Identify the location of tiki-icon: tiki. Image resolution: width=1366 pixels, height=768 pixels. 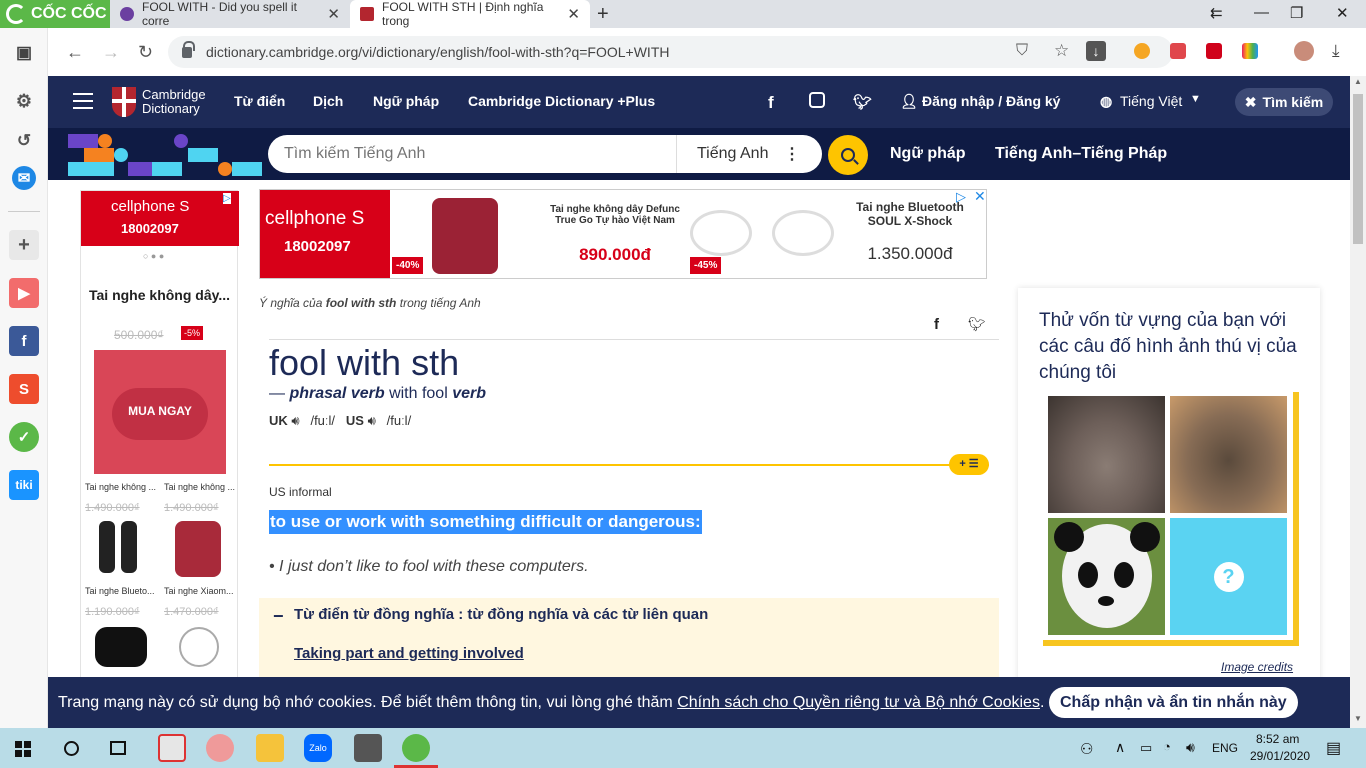
(24, 485).